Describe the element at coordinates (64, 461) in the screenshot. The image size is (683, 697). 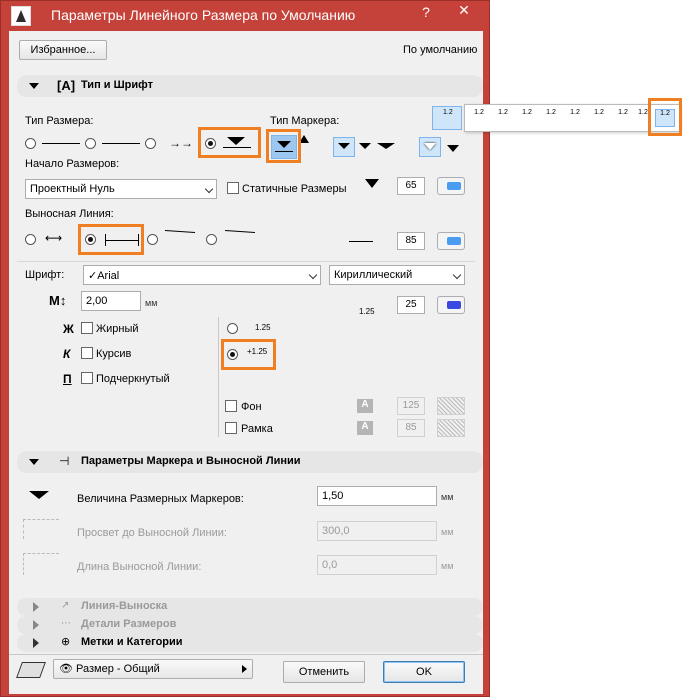
I see `marker-settings-icon: ⊣` at that location.